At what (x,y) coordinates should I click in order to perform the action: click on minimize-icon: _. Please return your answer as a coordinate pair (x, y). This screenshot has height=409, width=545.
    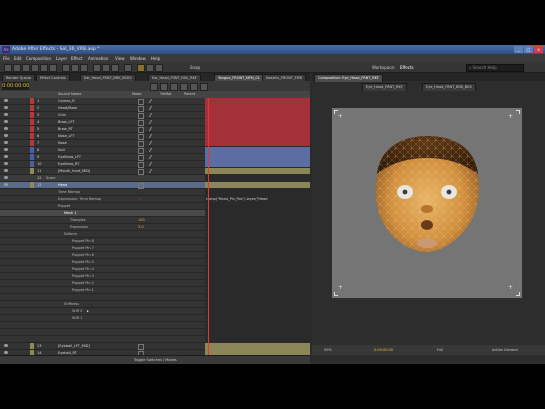
    Looking at the image, I should click on (518, 49).